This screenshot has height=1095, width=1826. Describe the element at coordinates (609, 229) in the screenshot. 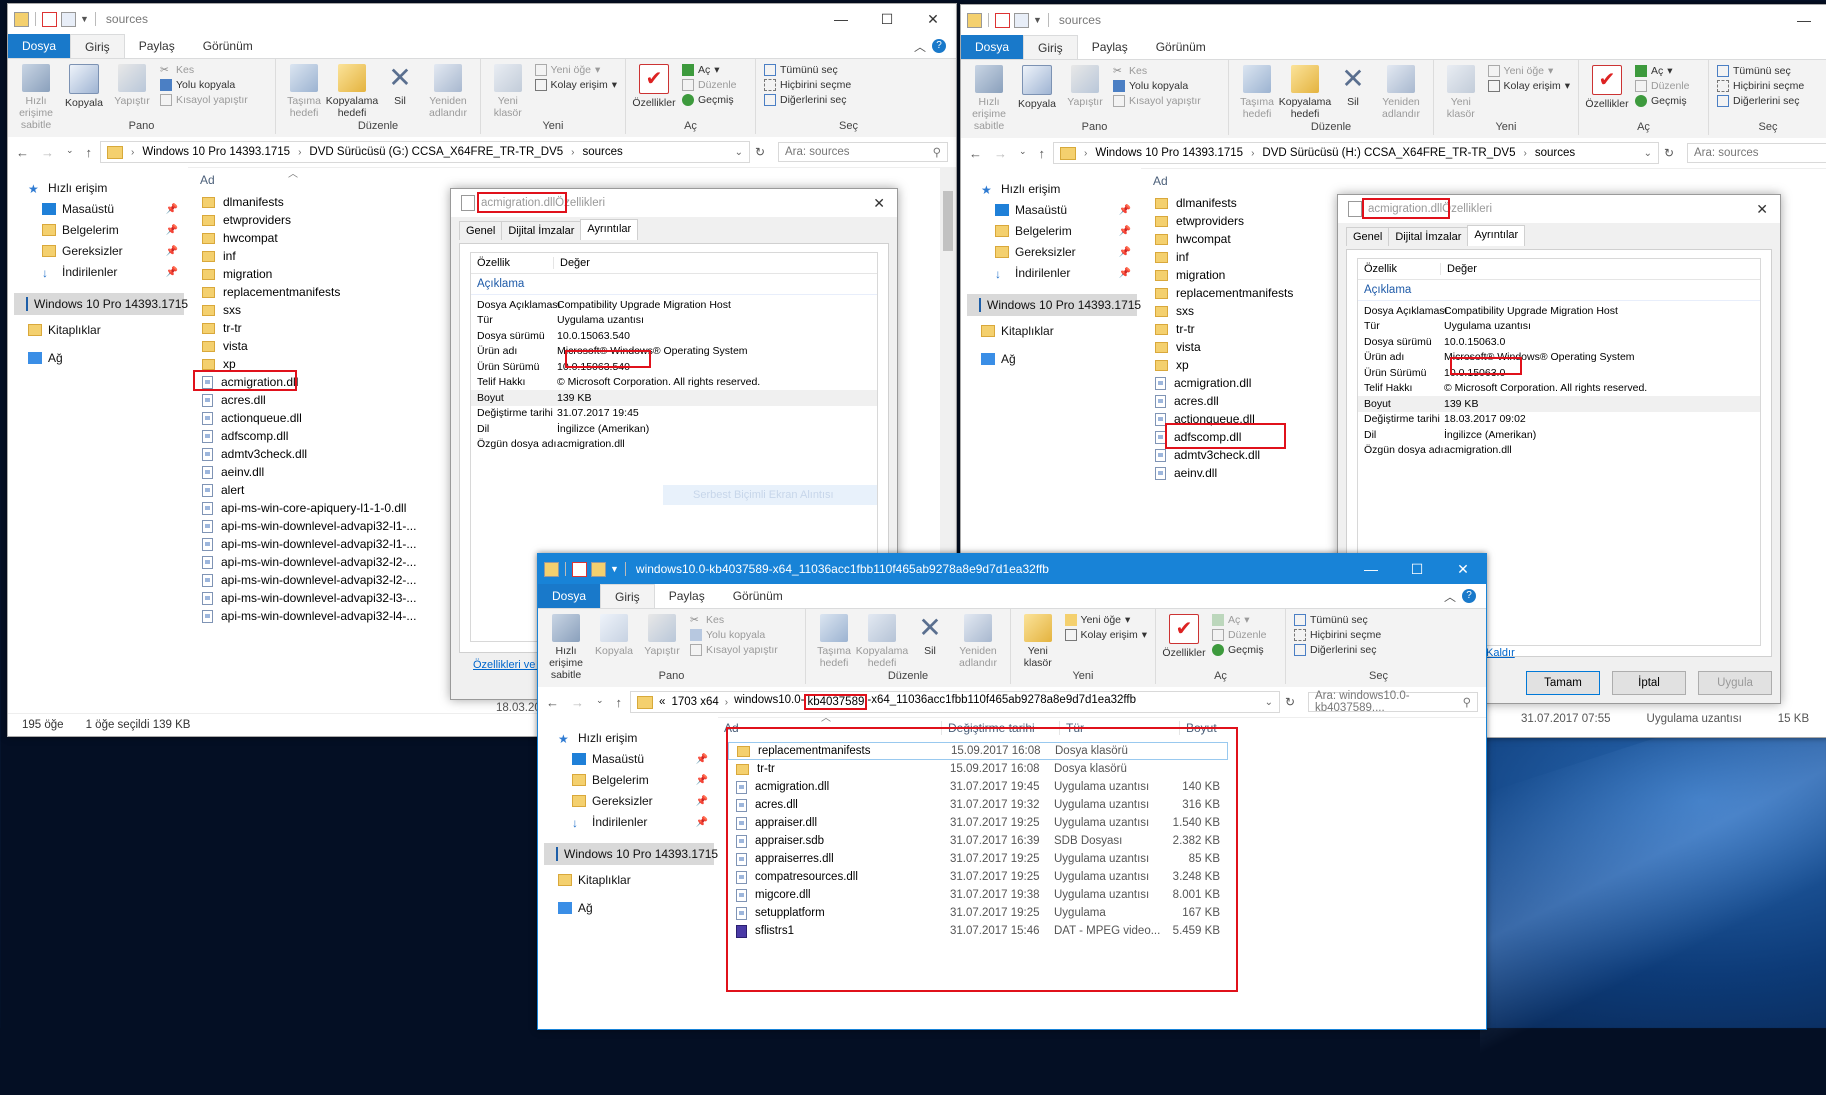

I see `tab-details: Ayrıntılar` at that location.